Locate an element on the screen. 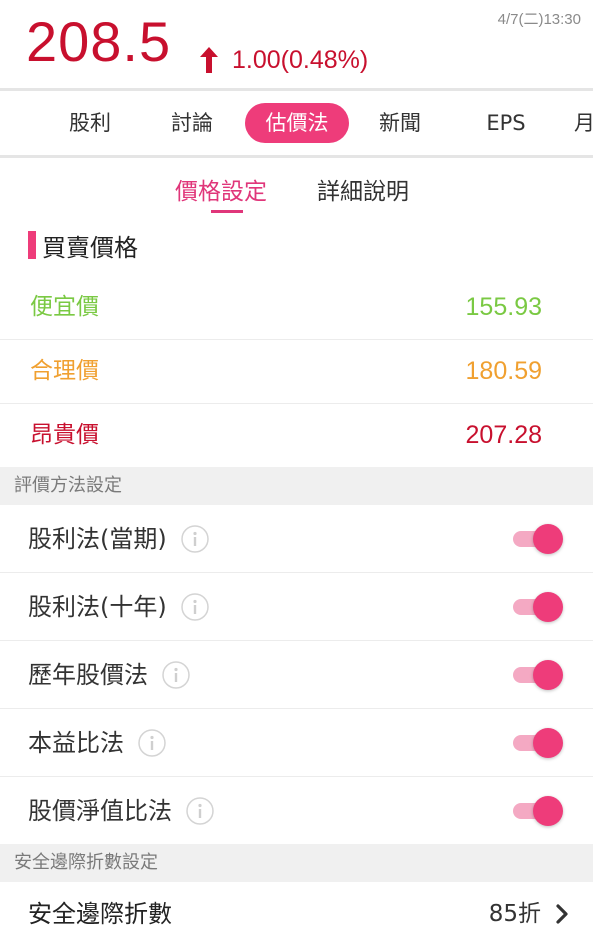 This screenshot has width=593, height=943. fair-price-value: 180.59 is located at coordinates (503, 371).